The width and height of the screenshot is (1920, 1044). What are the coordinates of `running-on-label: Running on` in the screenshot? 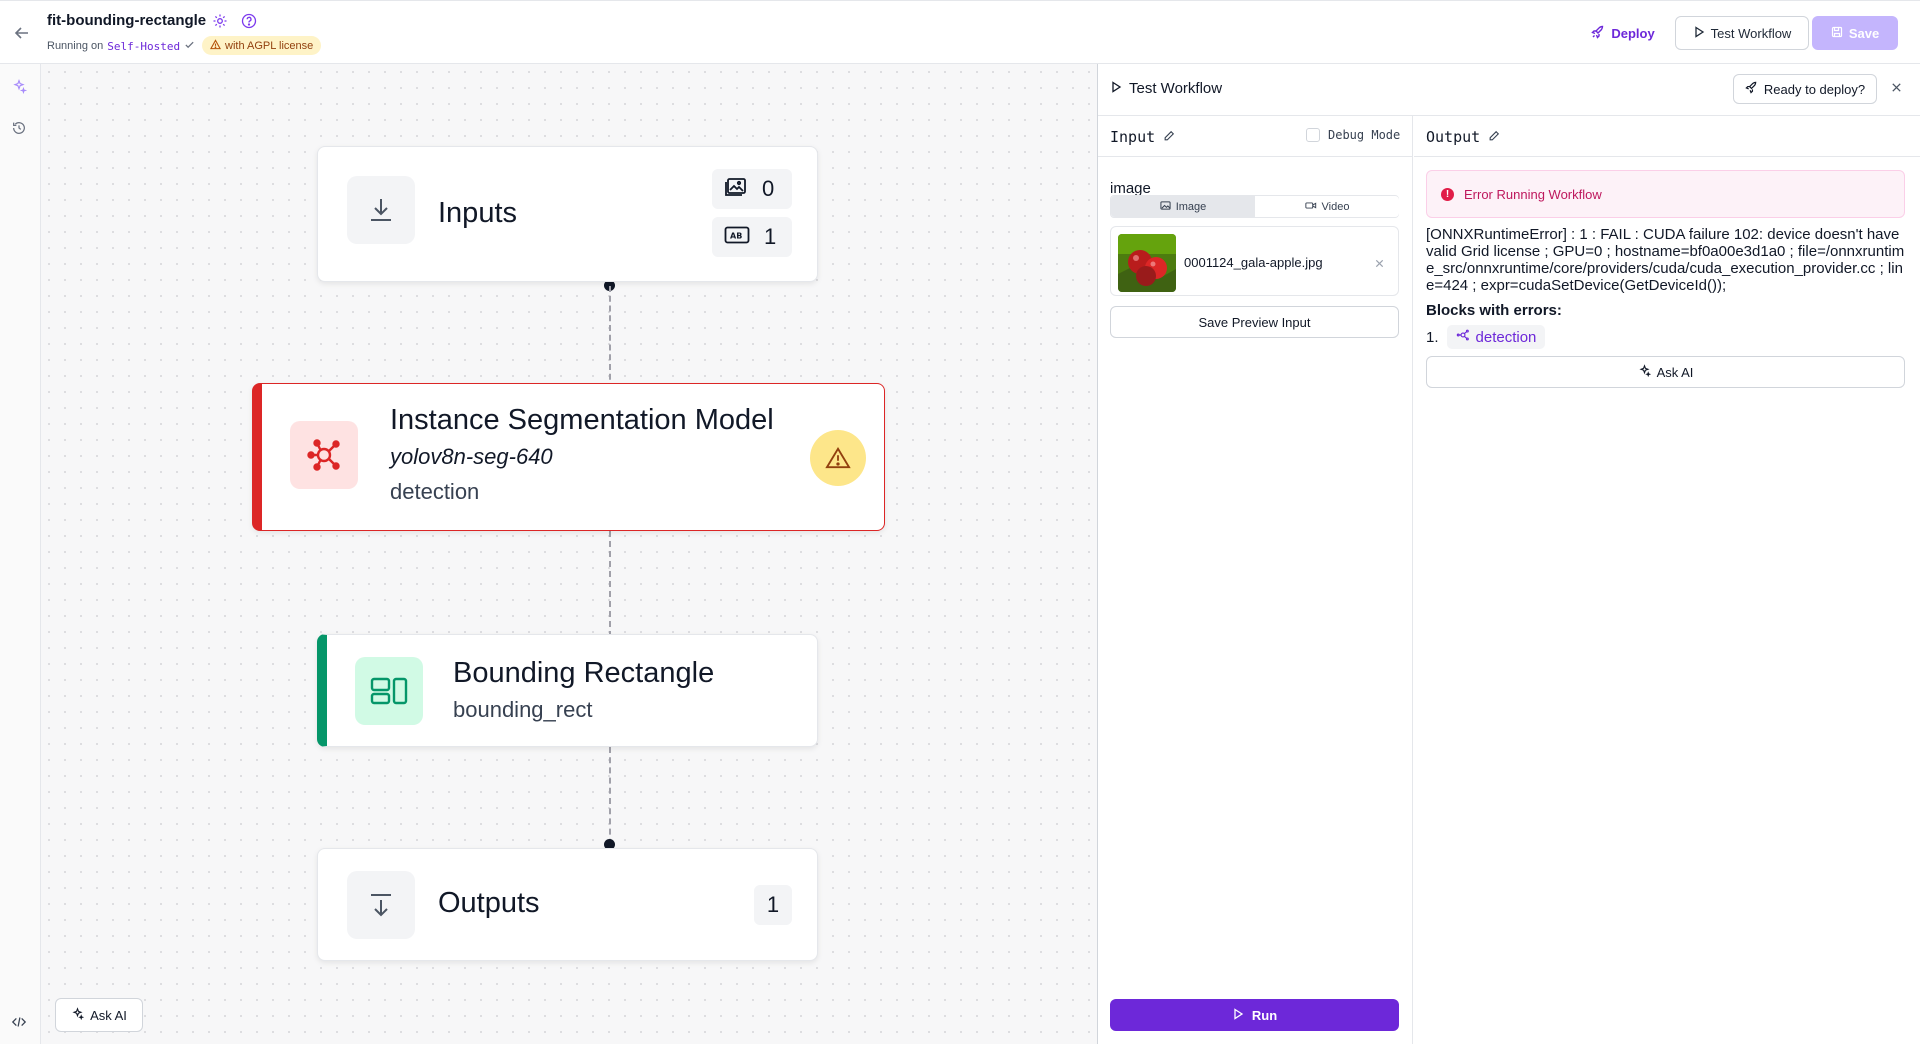 It's located at (75, 46).